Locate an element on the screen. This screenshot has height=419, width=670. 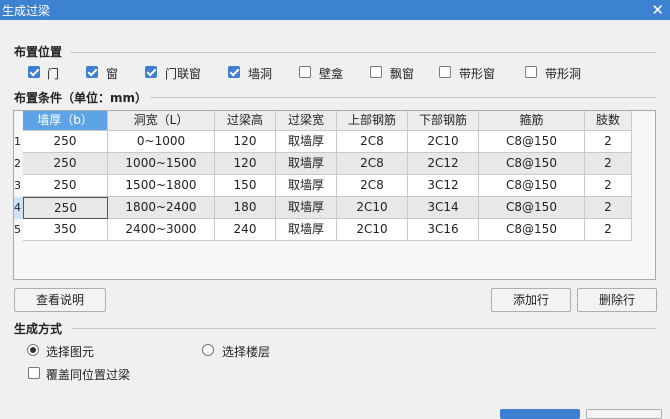
placement-checkbox-label: 门 is located at coordinates (53, 74).